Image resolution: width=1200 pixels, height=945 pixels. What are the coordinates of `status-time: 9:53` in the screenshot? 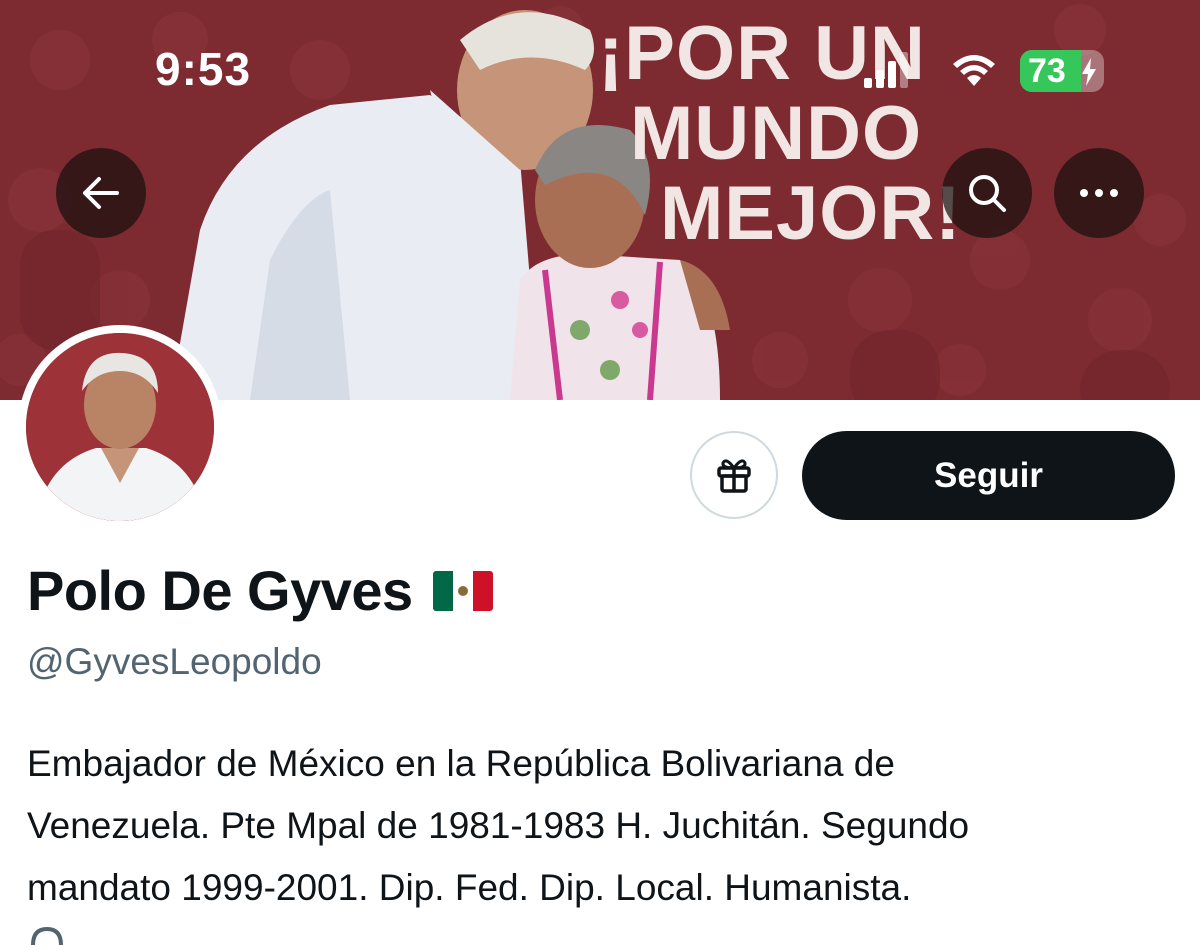 It's located at (203, 69).